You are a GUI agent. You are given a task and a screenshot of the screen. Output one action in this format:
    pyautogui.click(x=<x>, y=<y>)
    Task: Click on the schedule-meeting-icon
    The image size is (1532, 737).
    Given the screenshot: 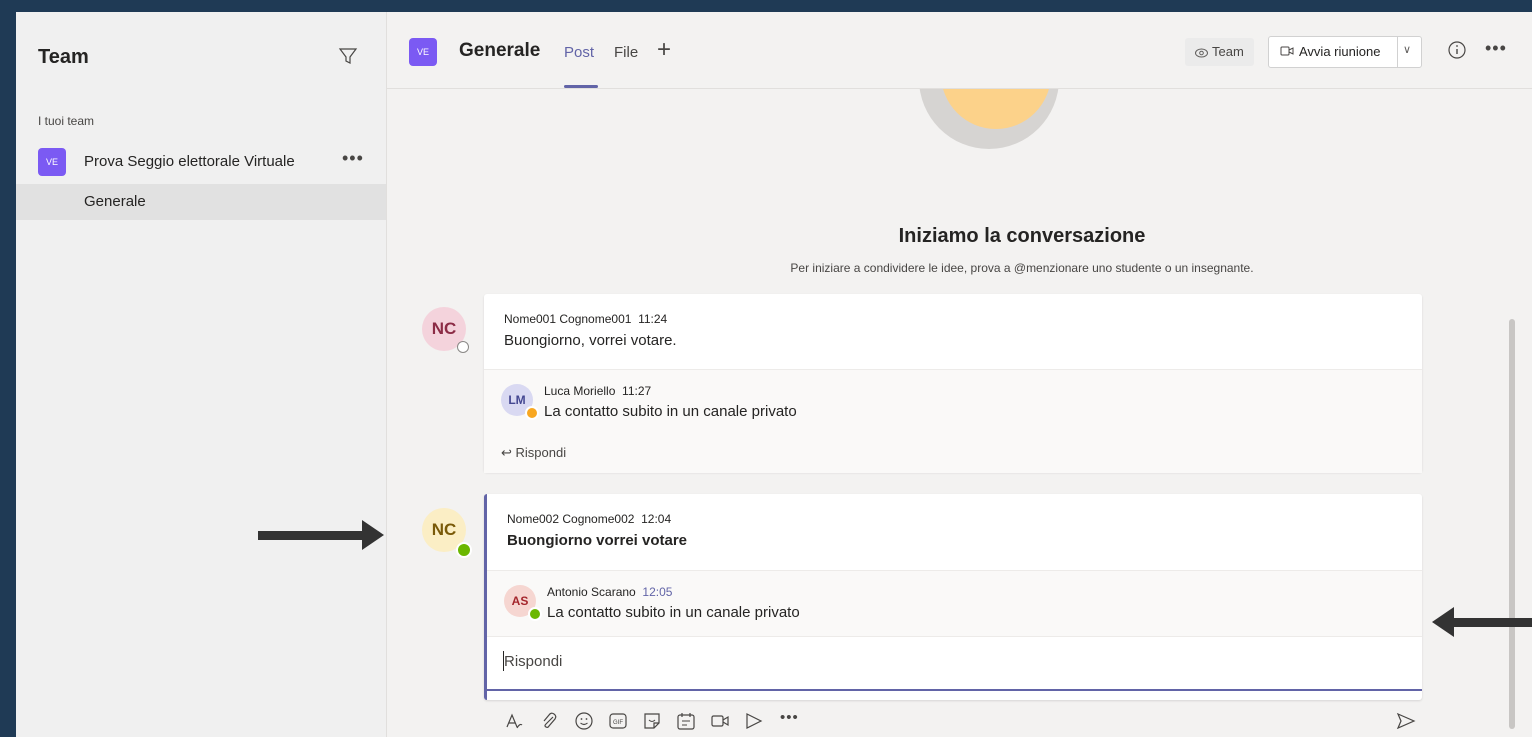 What is the action you would take?
    pyautogui.click(x=686, y=721)
    